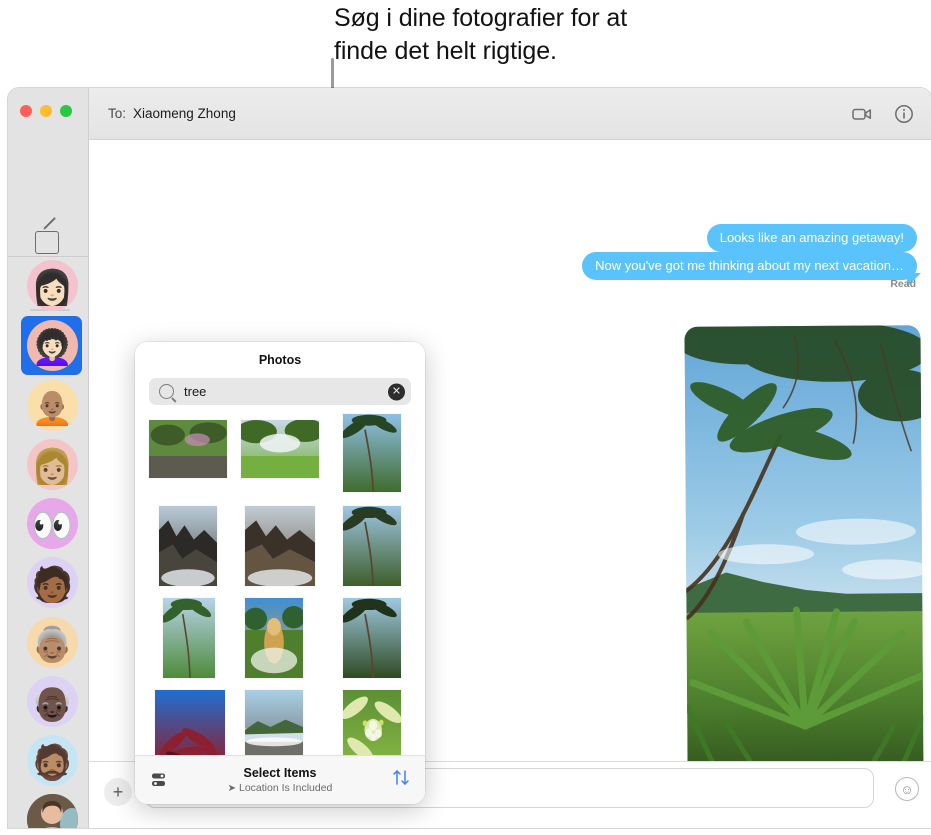 This screenshot has height=835, width=931. Describe the element at coordinates (66, 111) in the screenshot. I see `zoom-button` at that location.